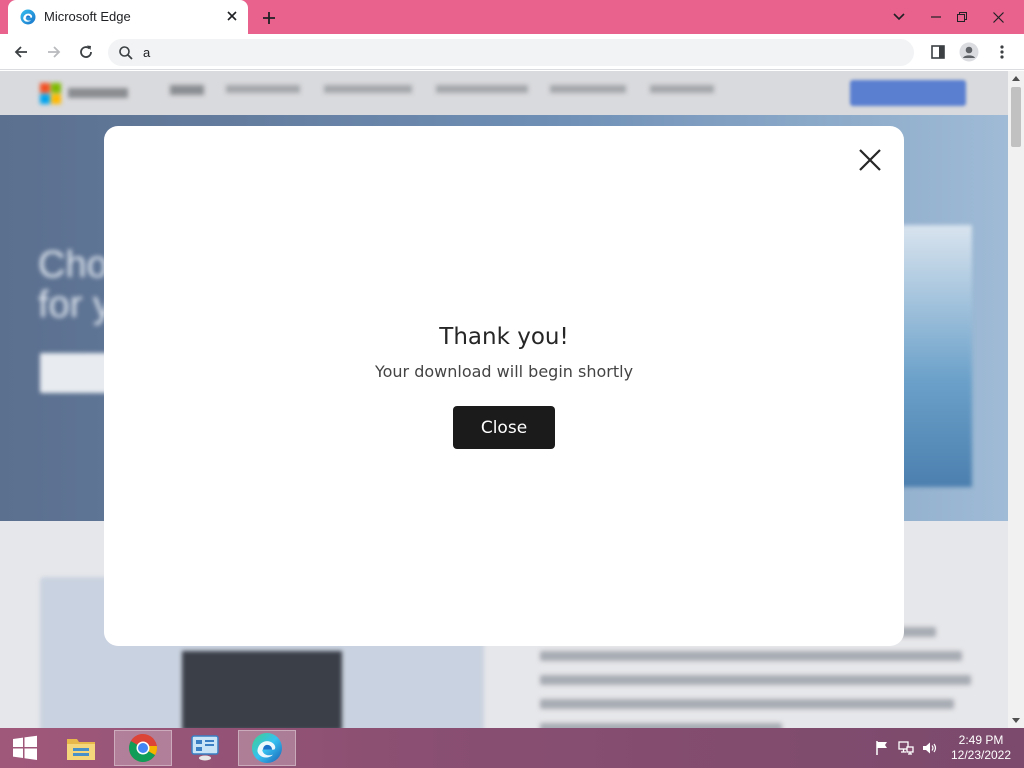 This screenshot has width=1024, height=768. I want to click on volume-icon, so click(930, 748).